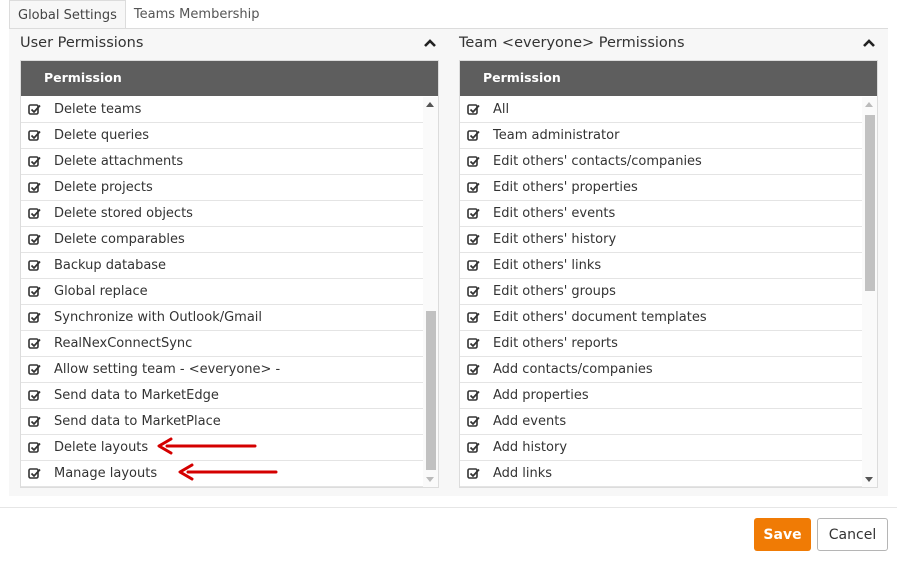 The image size is (897, 561). What do you see at coordinates (222, 474) in the screenshot?
I see `permission-row: Manage layouts` at bounding box center [222, 474].